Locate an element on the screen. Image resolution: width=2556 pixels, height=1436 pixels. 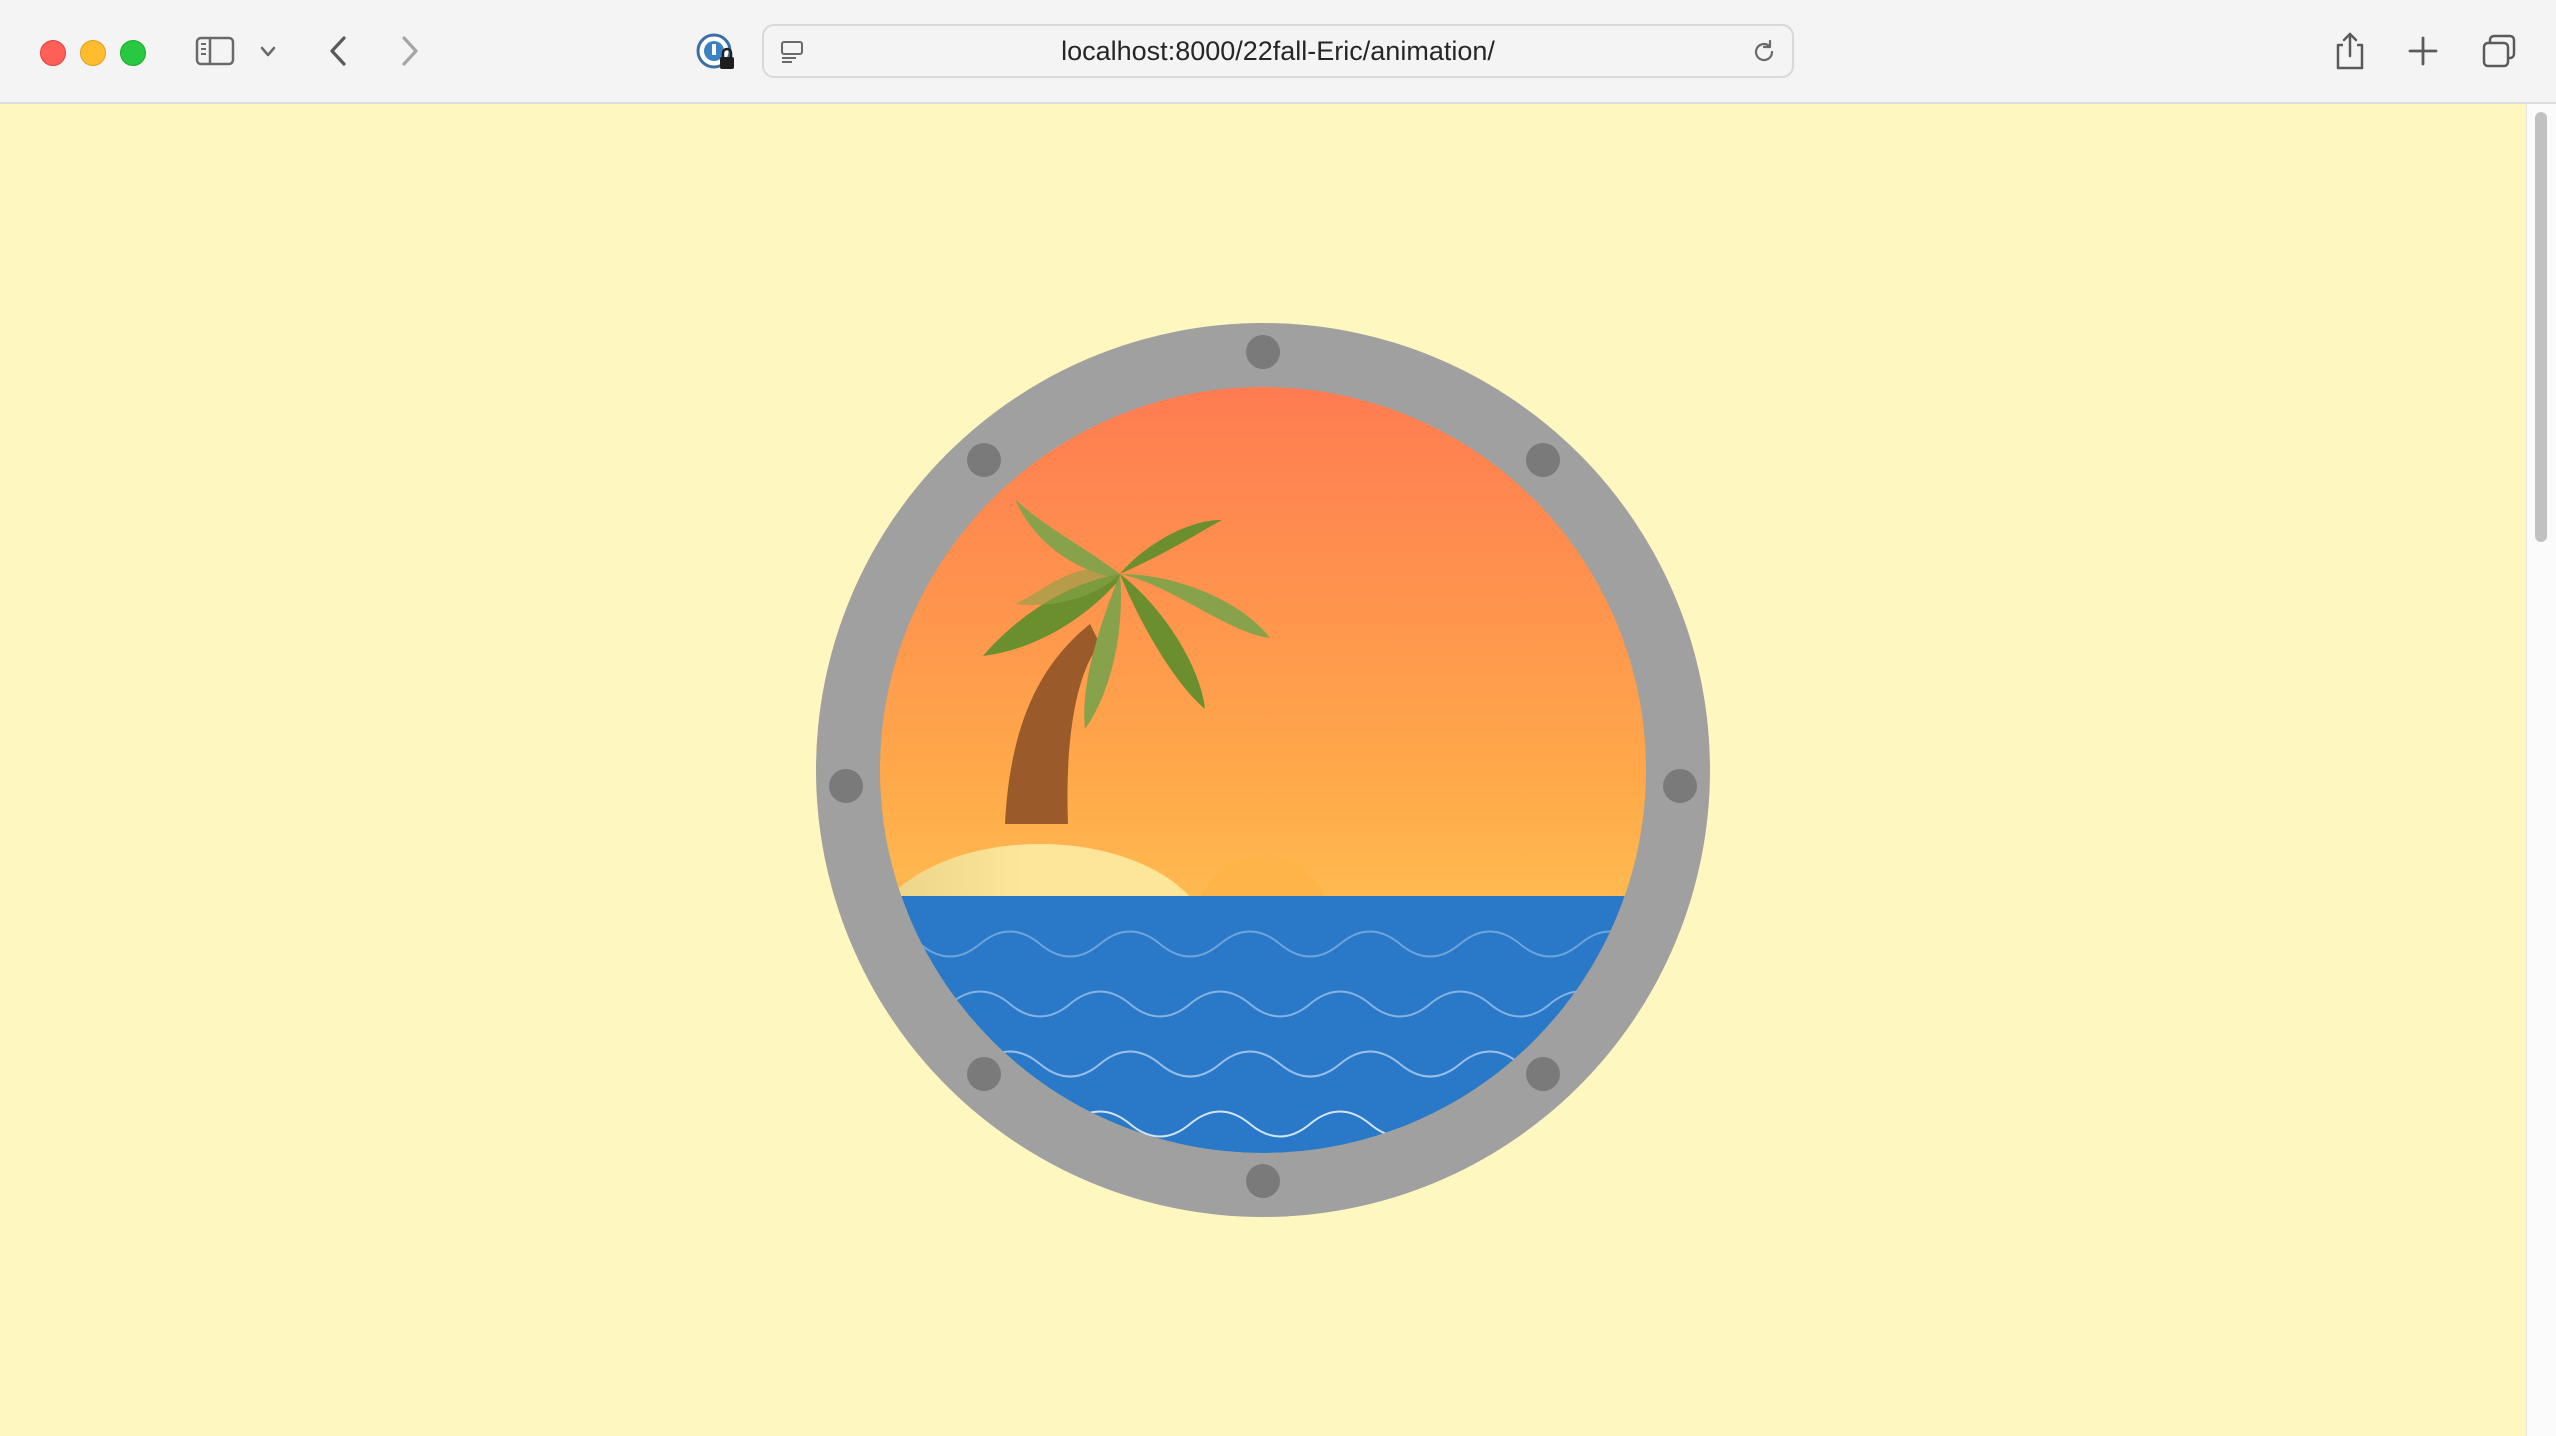
password-manager-button is located at coordinates (716, 52).